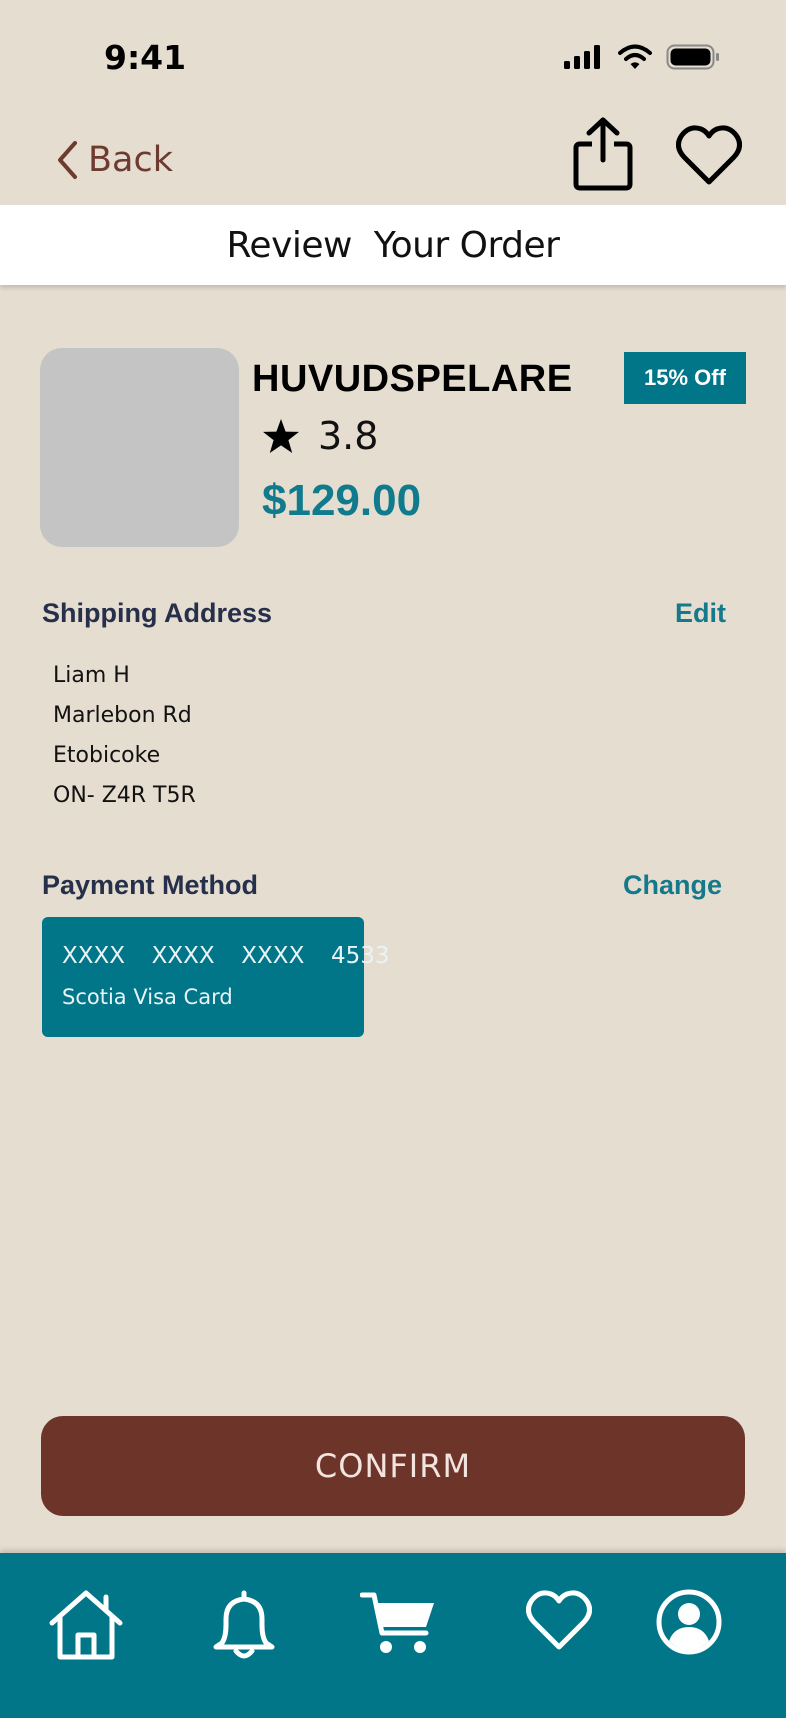 The height and width of the screenshot is (1718, 786). Describe the element at coordinates (672, 885) in the screenshot. I see `change-payment-link: Change` at that location.